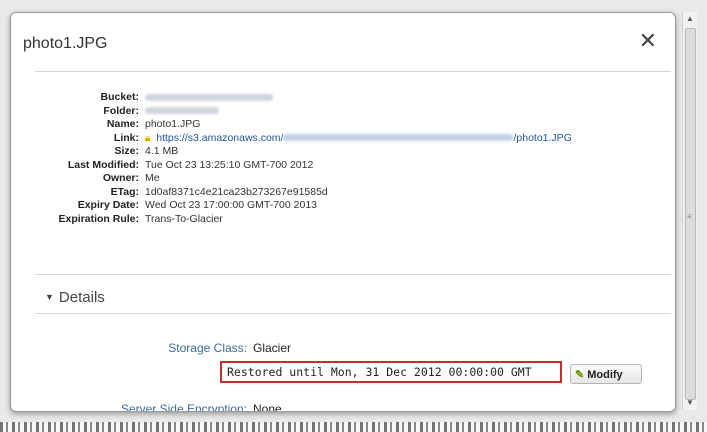 Image resolution: width=707 pixels, height=432 pixels. What do you see at coordinates (231, 205) in the screenshot?
I see `expiry-date-value: Wed Oct 23 17:00:00 GMT-700 2013` at bounding box center [231, 205].